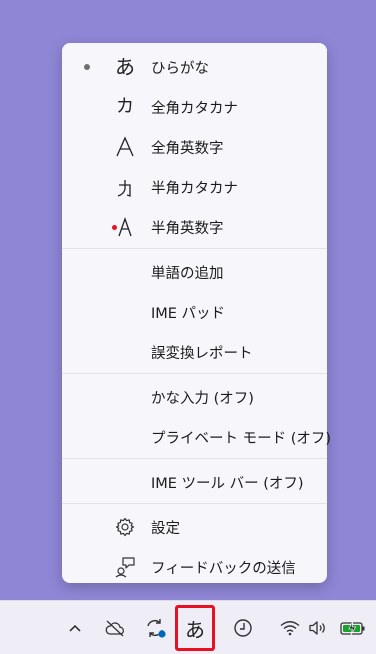 This screenshot has width=376, height=654. Describe the element at coordinates (243, 627) in the screenshot. I see `focus-clock-icon` at that location.